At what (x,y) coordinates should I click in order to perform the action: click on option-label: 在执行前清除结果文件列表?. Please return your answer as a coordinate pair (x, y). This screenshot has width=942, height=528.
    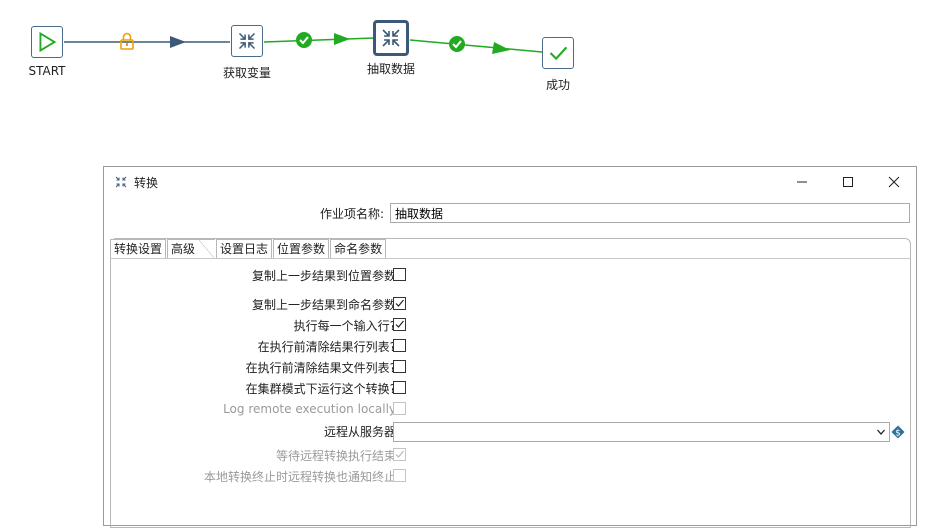
    Looking at the image, I should click on (320, 367).